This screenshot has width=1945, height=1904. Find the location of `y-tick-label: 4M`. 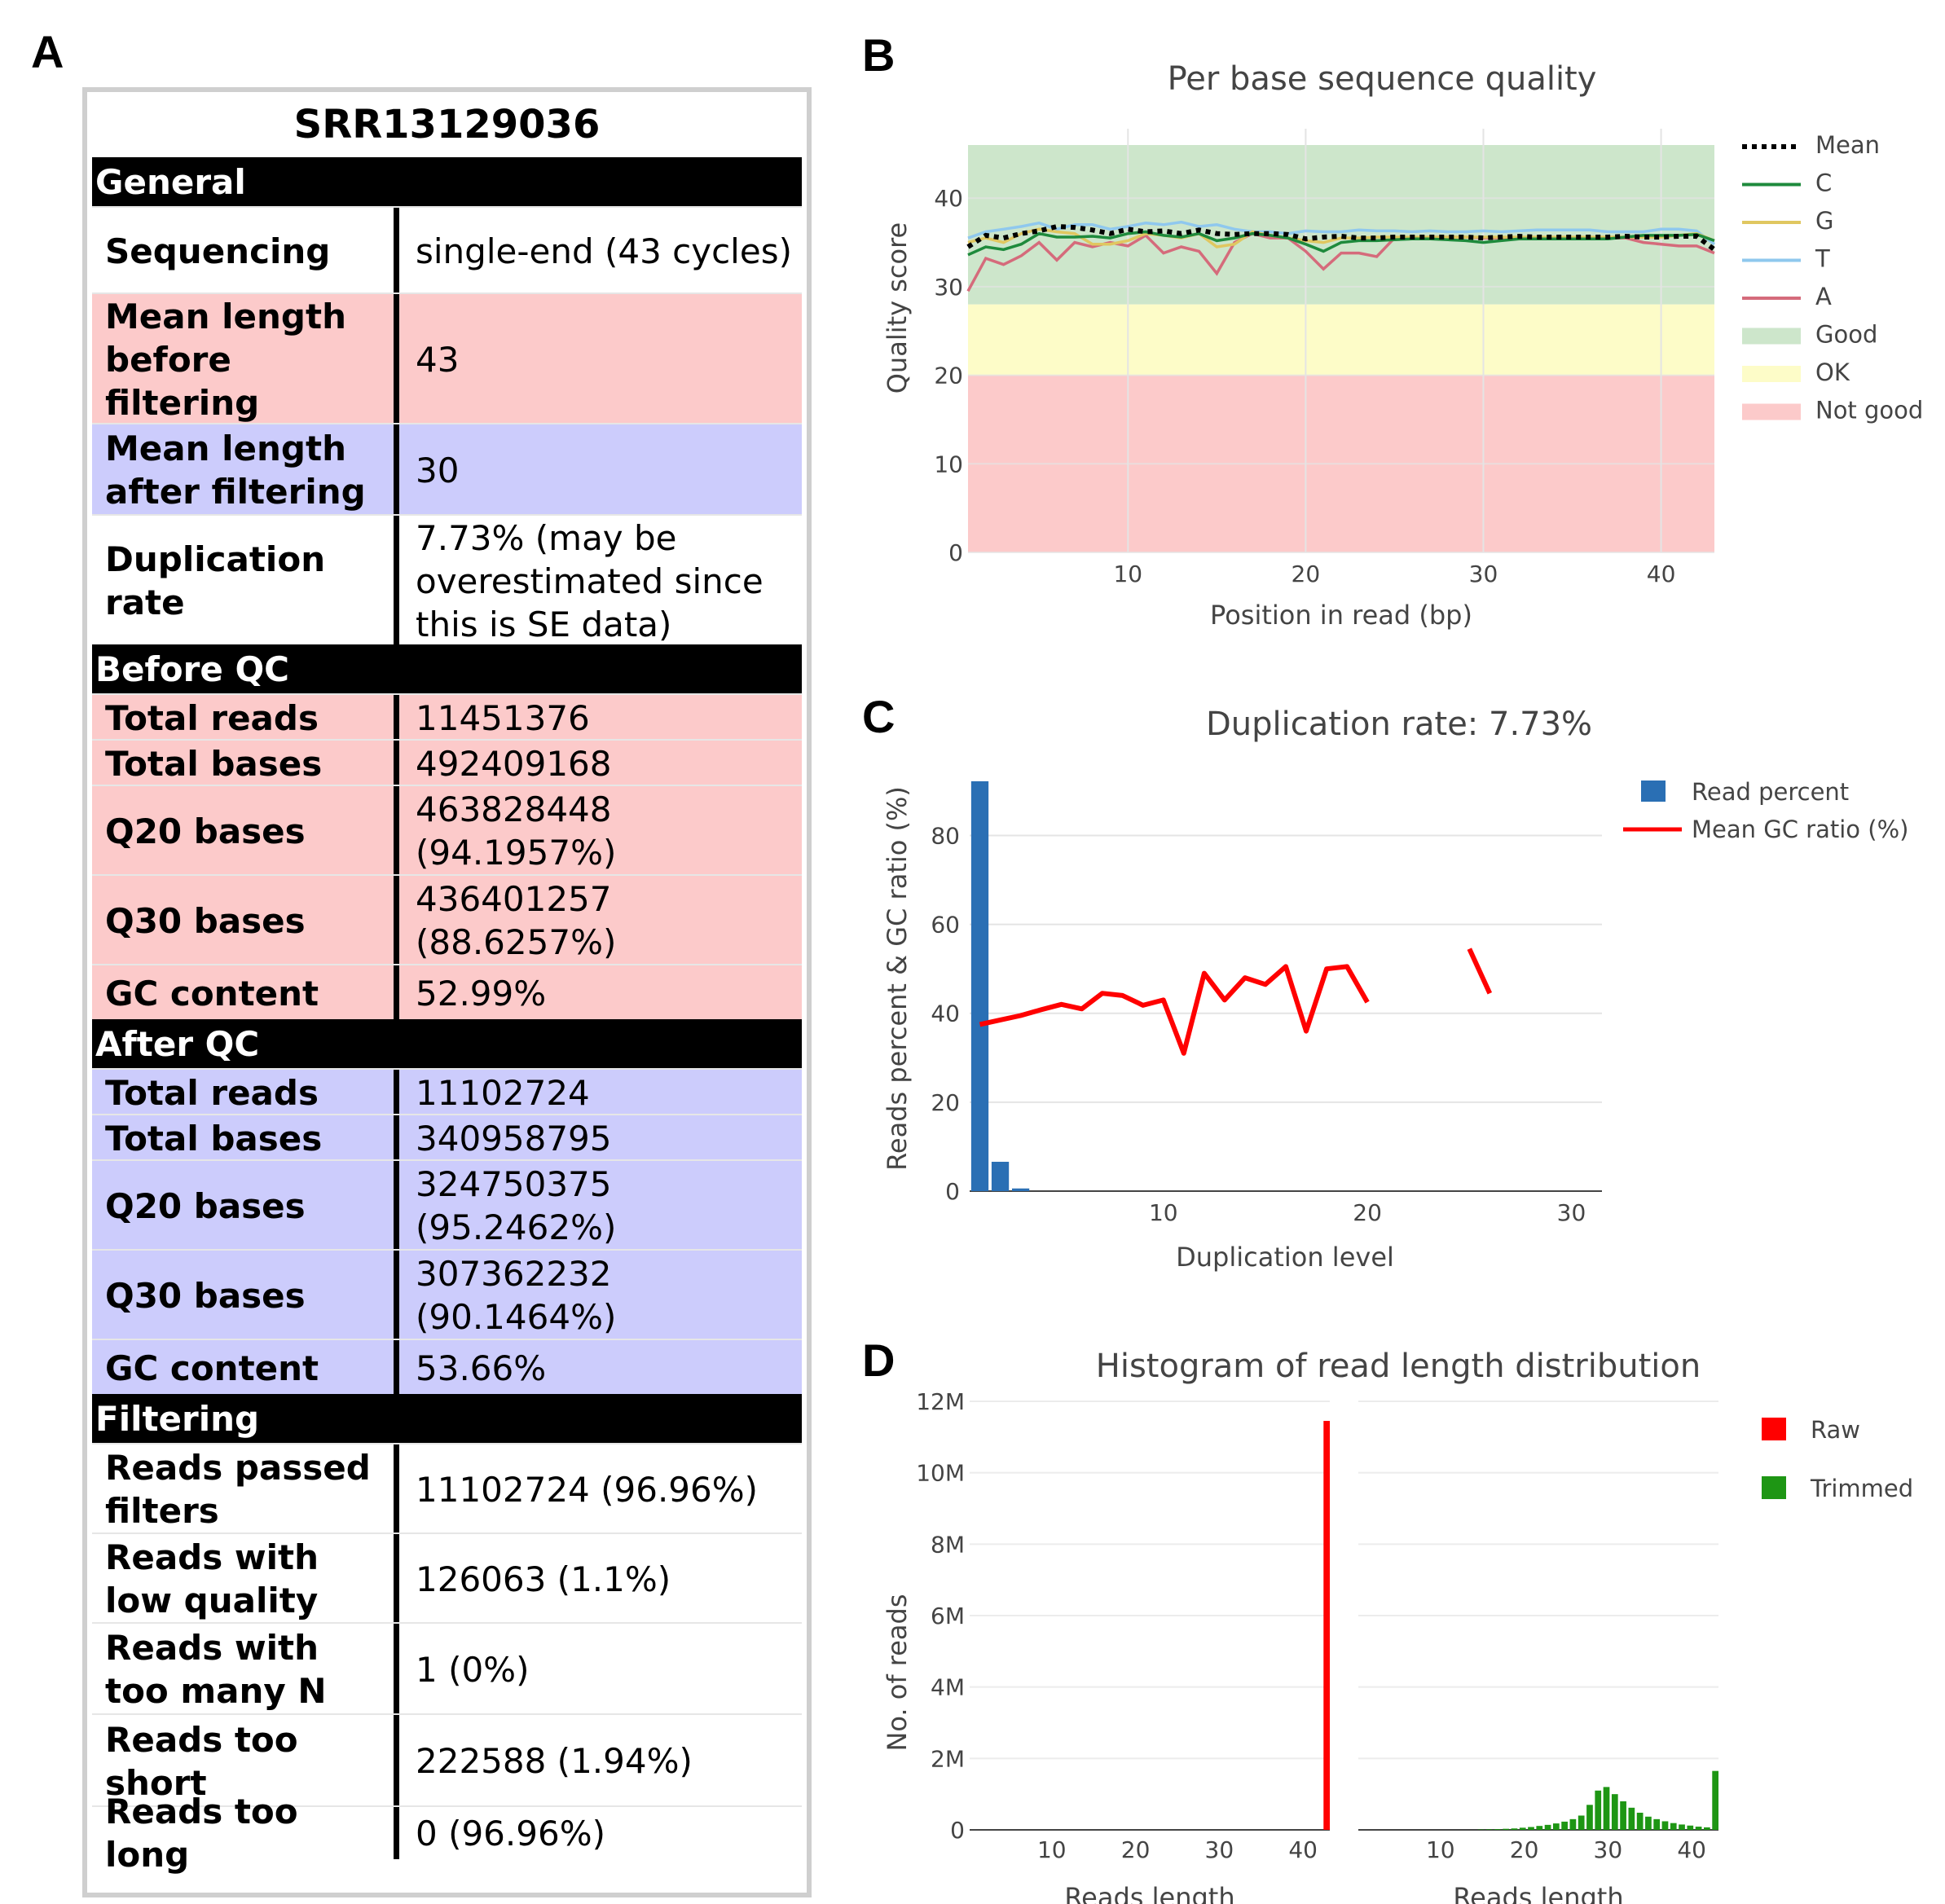

y-tick-label: 4M is located at coordinates (948, 1687).